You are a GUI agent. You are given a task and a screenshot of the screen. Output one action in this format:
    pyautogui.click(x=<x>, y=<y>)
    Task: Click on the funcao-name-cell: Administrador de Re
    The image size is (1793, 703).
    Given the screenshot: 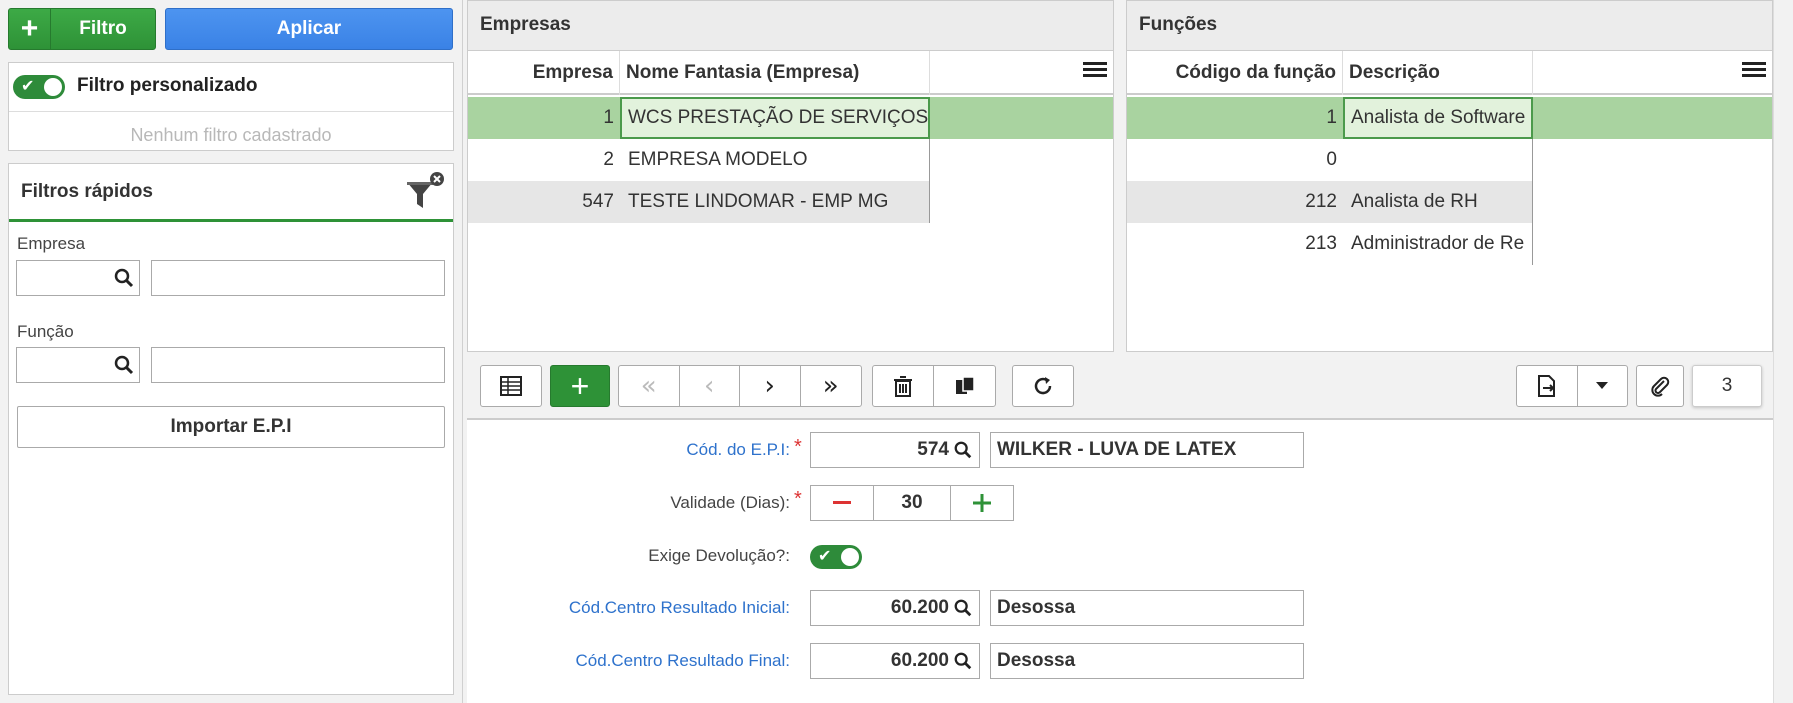 What is the action you would take?
    pyautogui.click(x=1438, y=244)
    